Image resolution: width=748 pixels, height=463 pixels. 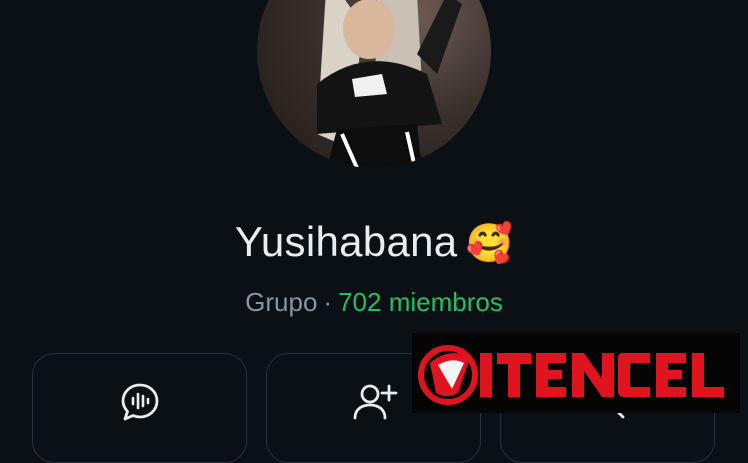 I want to click on avatar-image, so click(x=389, y=84).